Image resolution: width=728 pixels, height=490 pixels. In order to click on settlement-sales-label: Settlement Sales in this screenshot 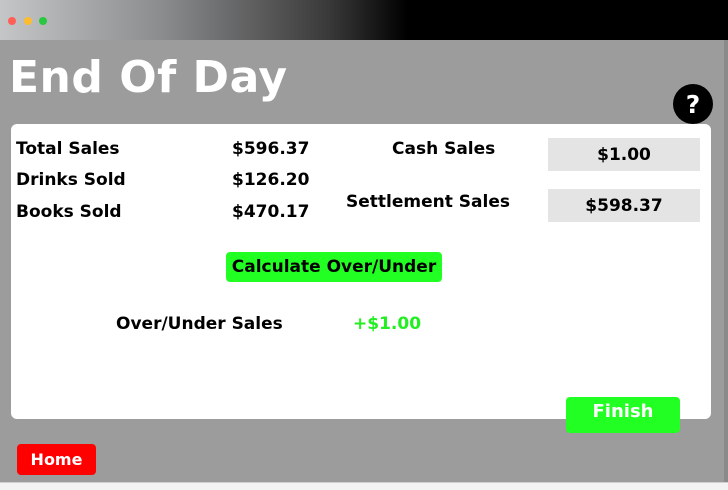, I will do `click(428, 202)`.